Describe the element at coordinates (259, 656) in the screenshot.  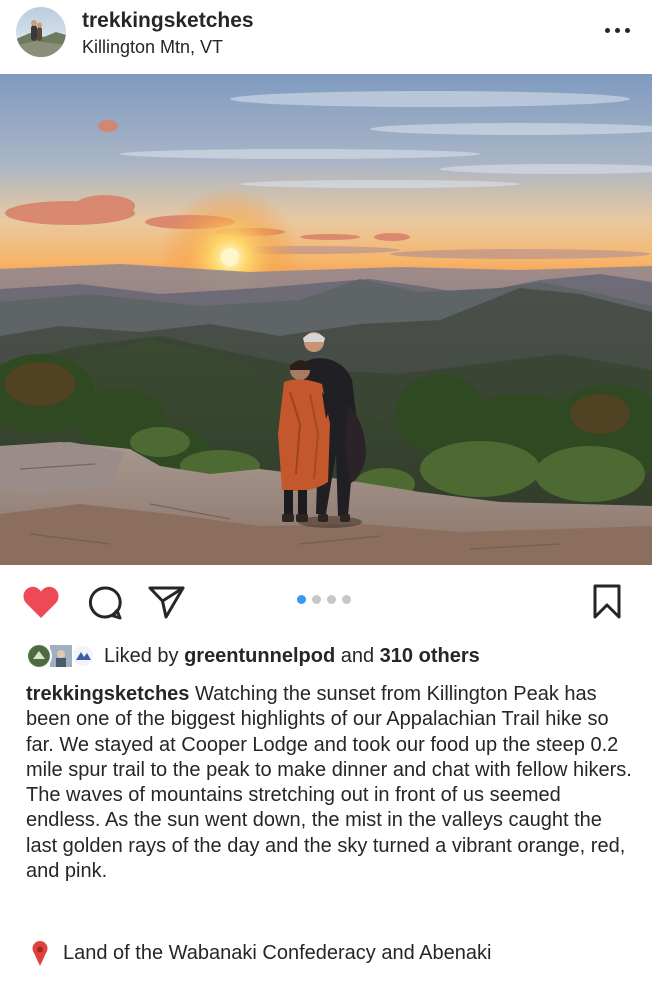
I see `likes-user-link: greentunnelpod` at that location.